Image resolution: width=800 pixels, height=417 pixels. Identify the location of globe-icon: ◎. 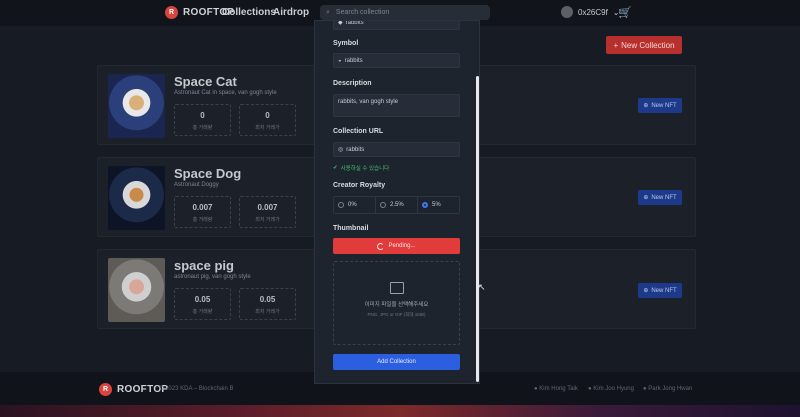
(341, 150).